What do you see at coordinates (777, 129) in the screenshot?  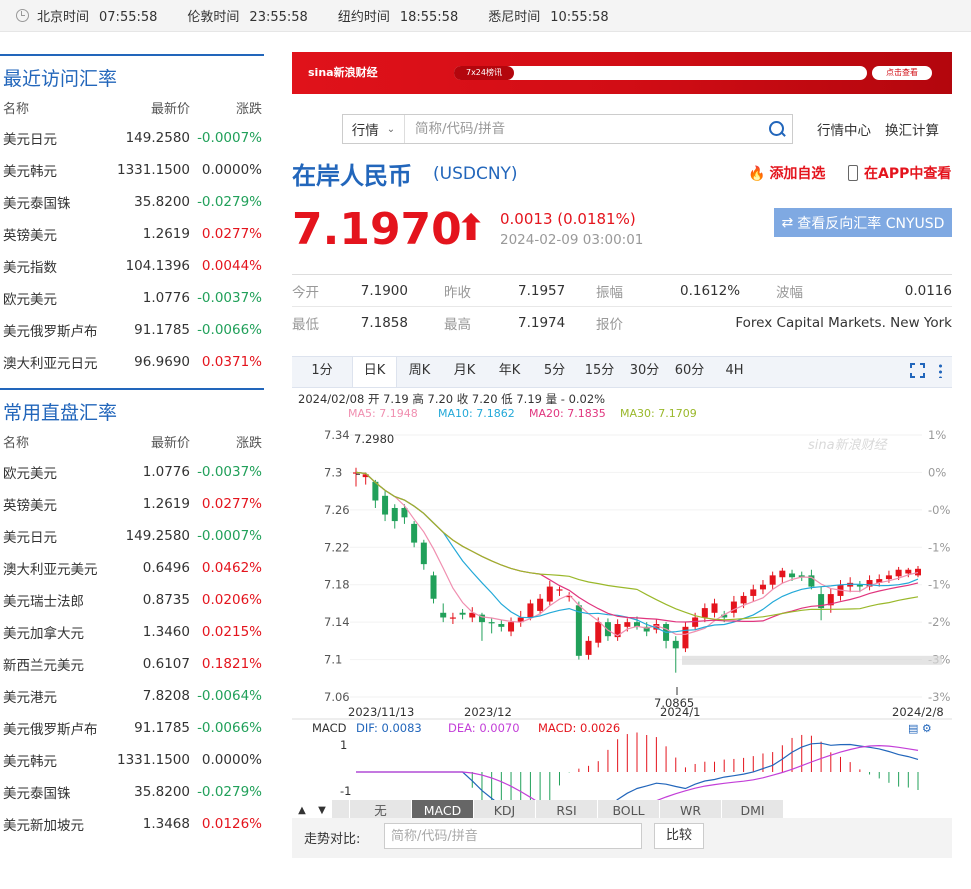 I see `search-icon` at bounding box center [777, 129].